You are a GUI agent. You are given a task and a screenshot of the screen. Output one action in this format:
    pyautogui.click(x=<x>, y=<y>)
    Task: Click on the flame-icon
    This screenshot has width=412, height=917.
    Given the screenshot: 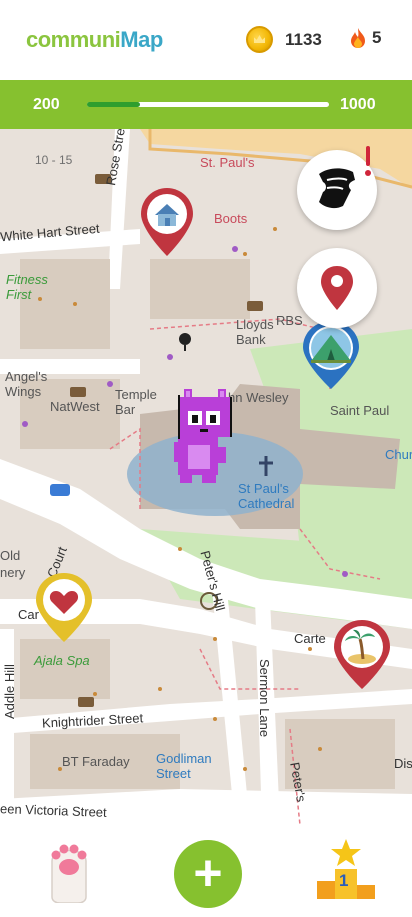 What is the action you would take?
    pyautogui.click(x=358, y=38)
    